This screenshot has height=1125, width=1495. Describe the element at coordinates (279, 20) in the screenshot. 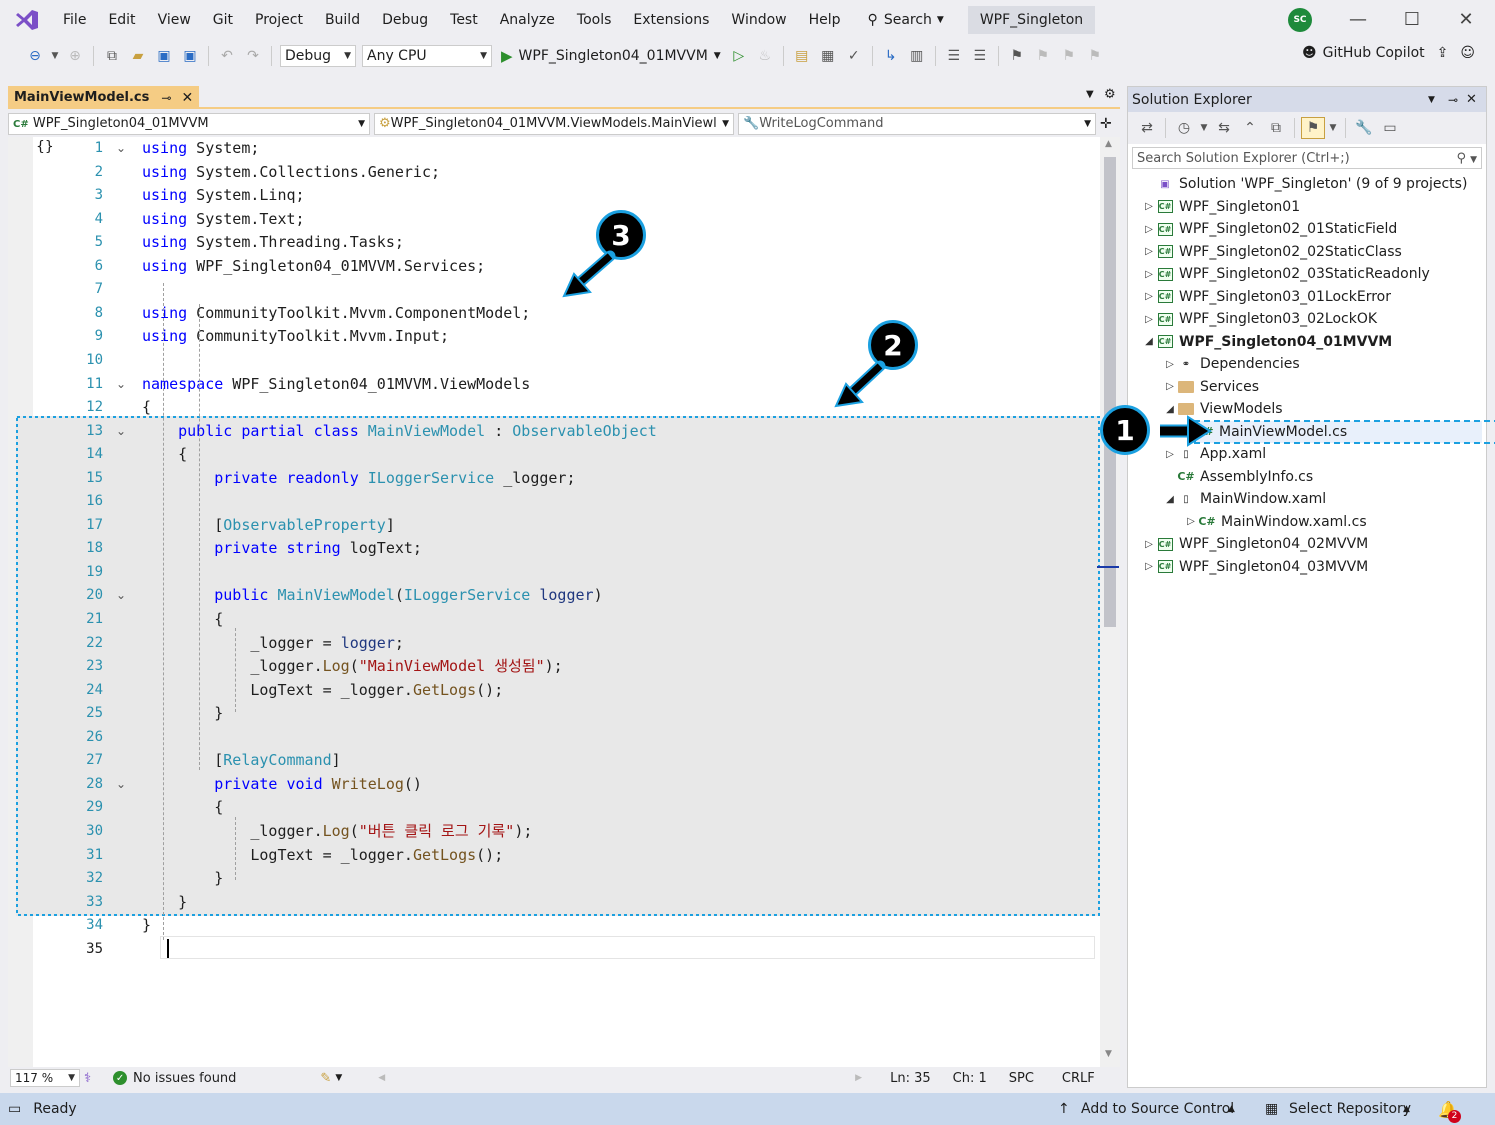

I see `menu-project: Project` at that location.